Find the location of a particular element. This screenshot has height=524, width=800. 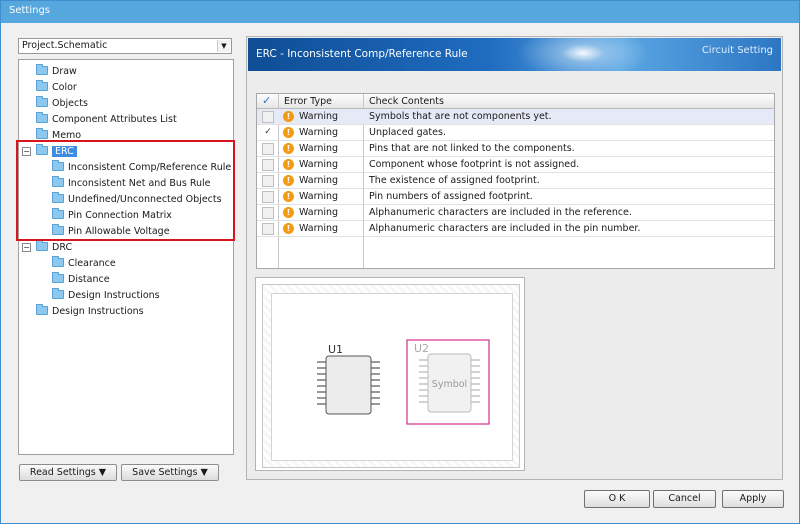

tree-item-clearance: Clearance is located at coordinates (84, 264).